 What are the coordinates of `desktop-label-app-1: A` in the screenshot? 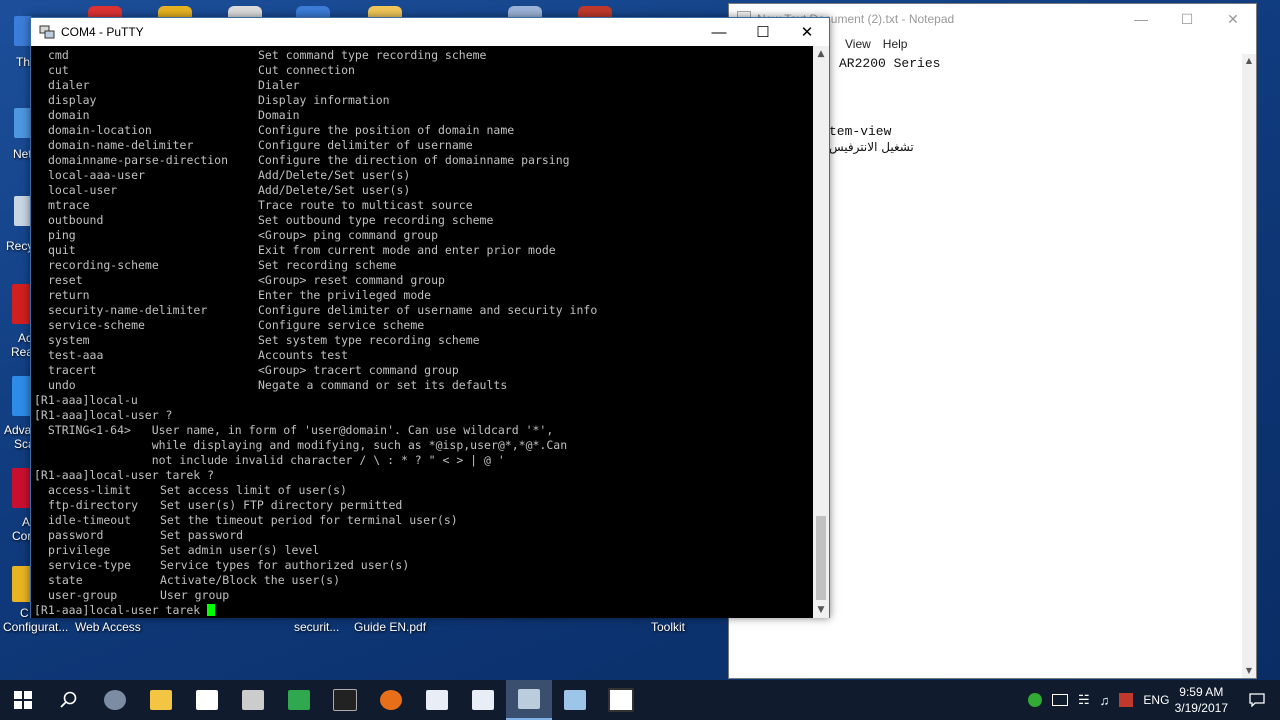 It's located at (26, 522).